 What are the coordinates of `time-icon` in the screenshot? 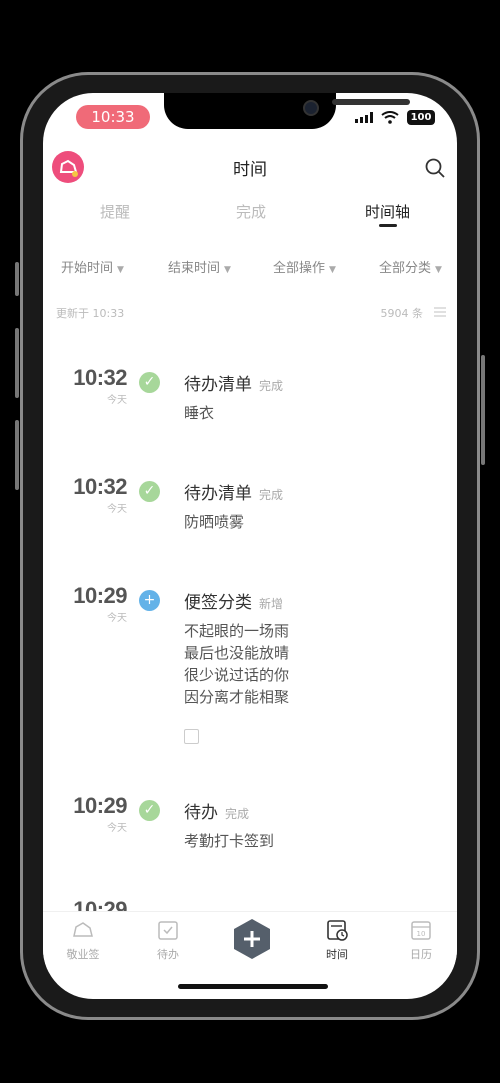 It's located at (337, 930).